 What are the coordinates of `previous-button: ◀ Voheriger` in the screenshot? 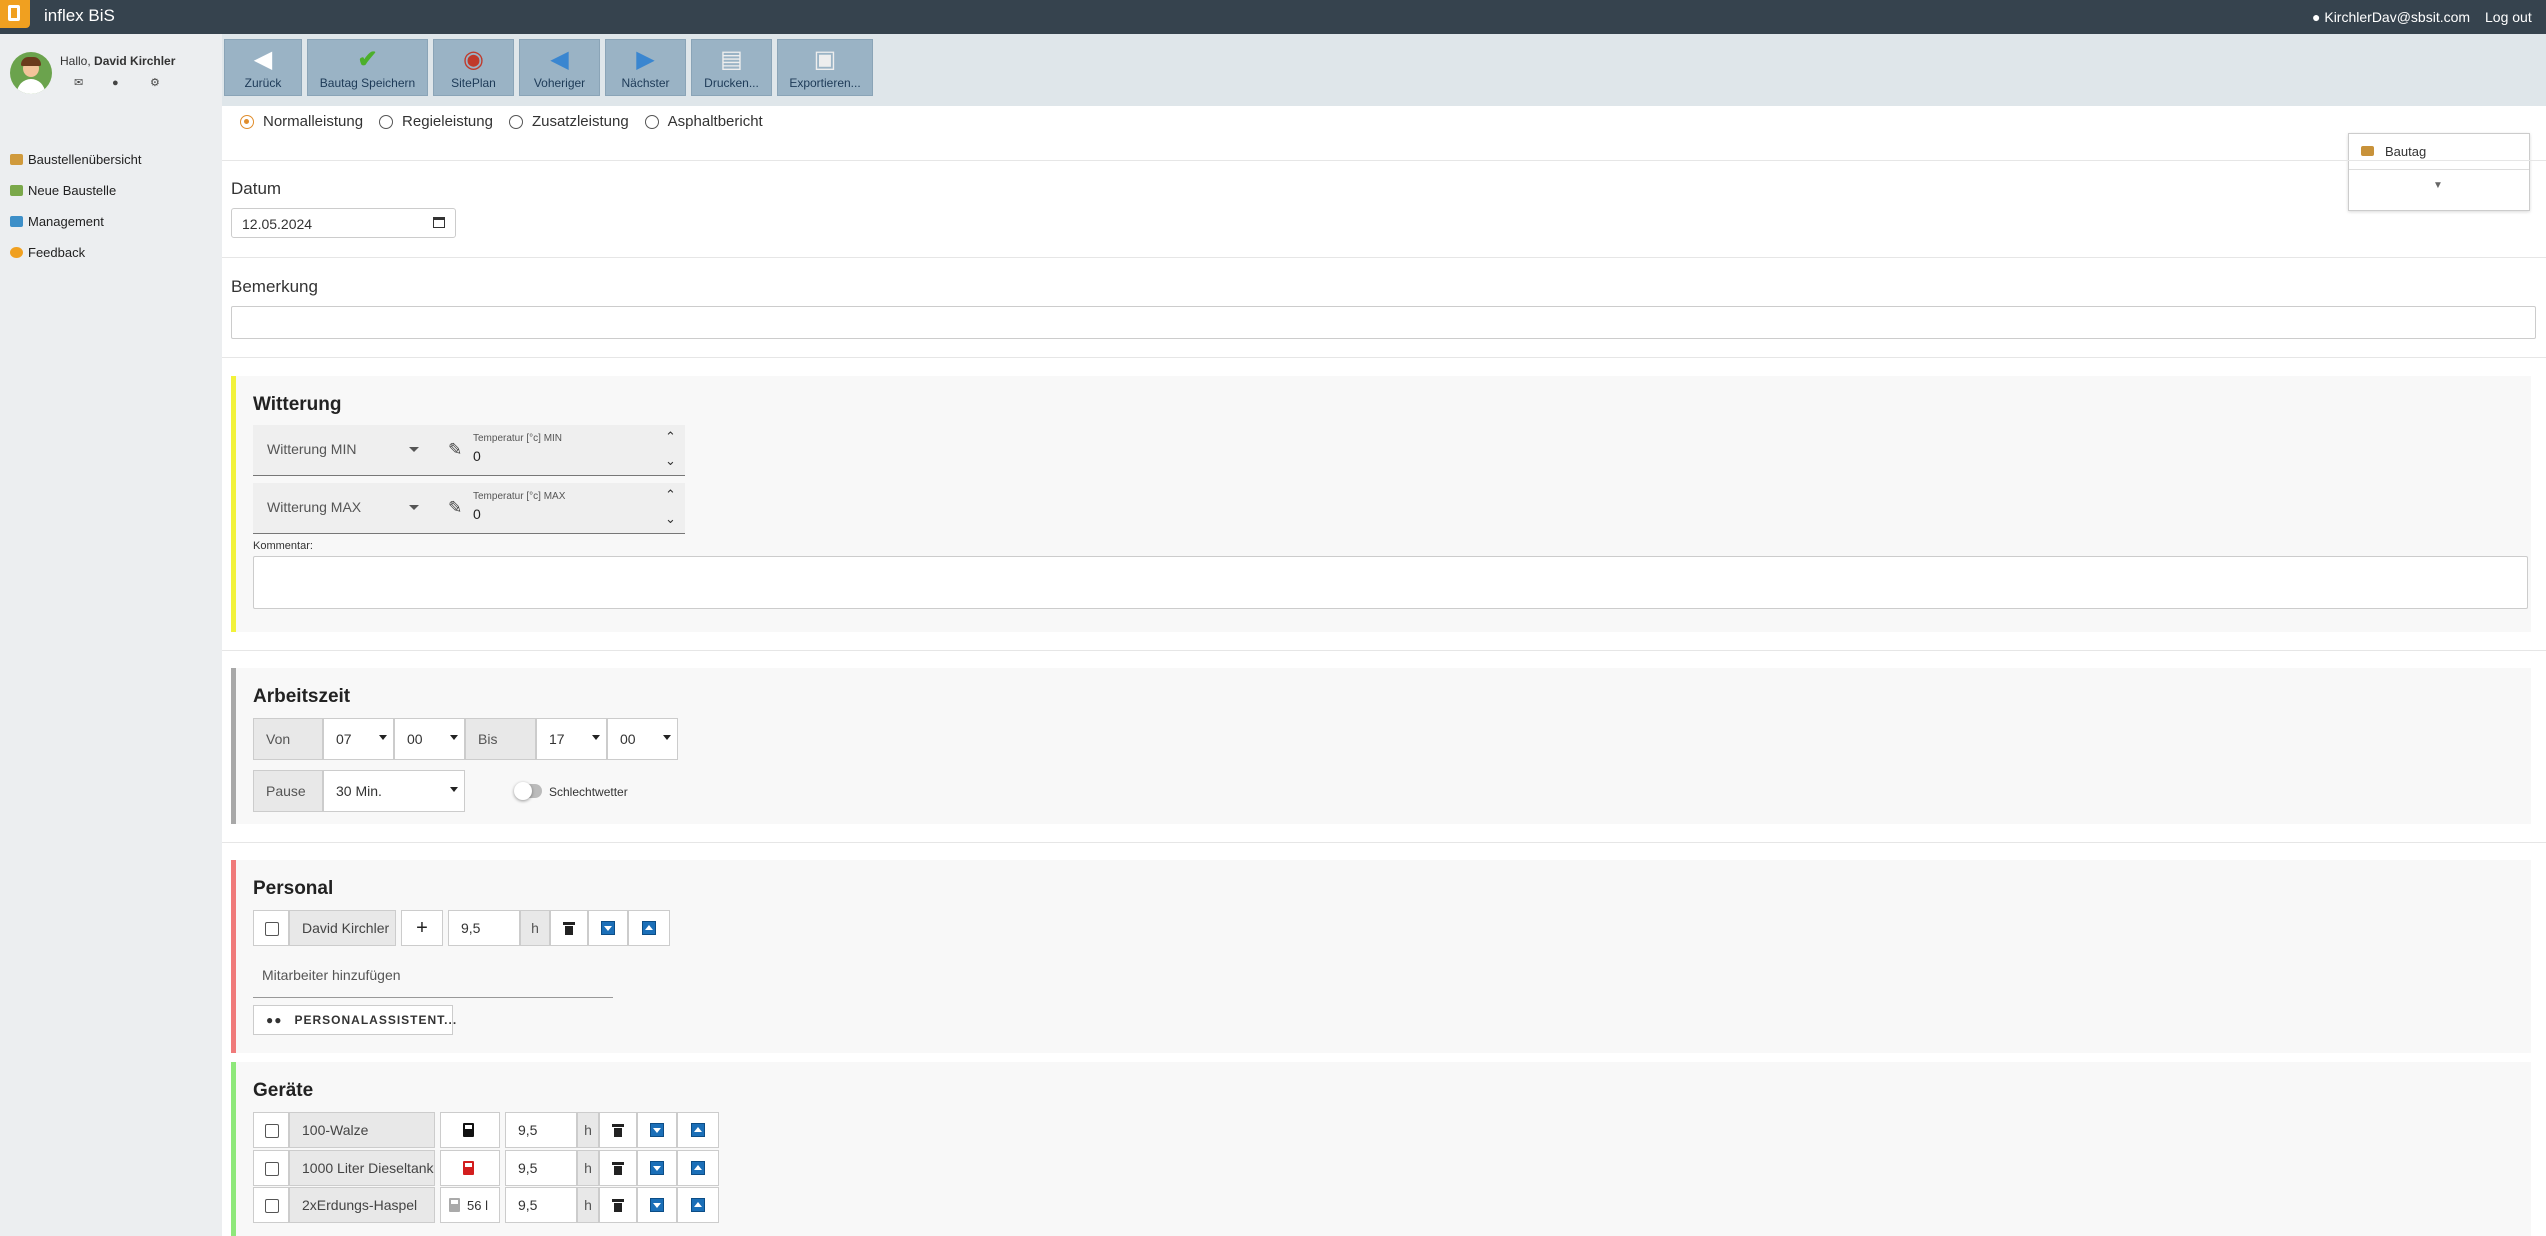 It's located at (559, 67).